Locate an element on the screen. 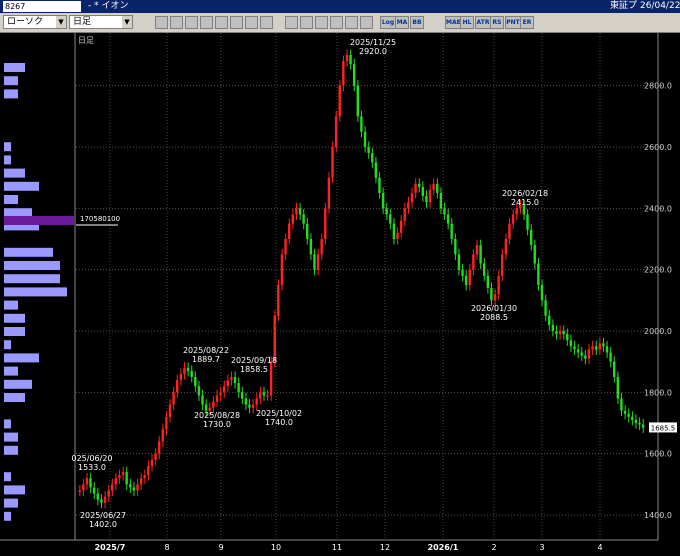 This screenshot has height=556, width=680. annotation-value: 1740.0 is located at coordinates (279, 422).